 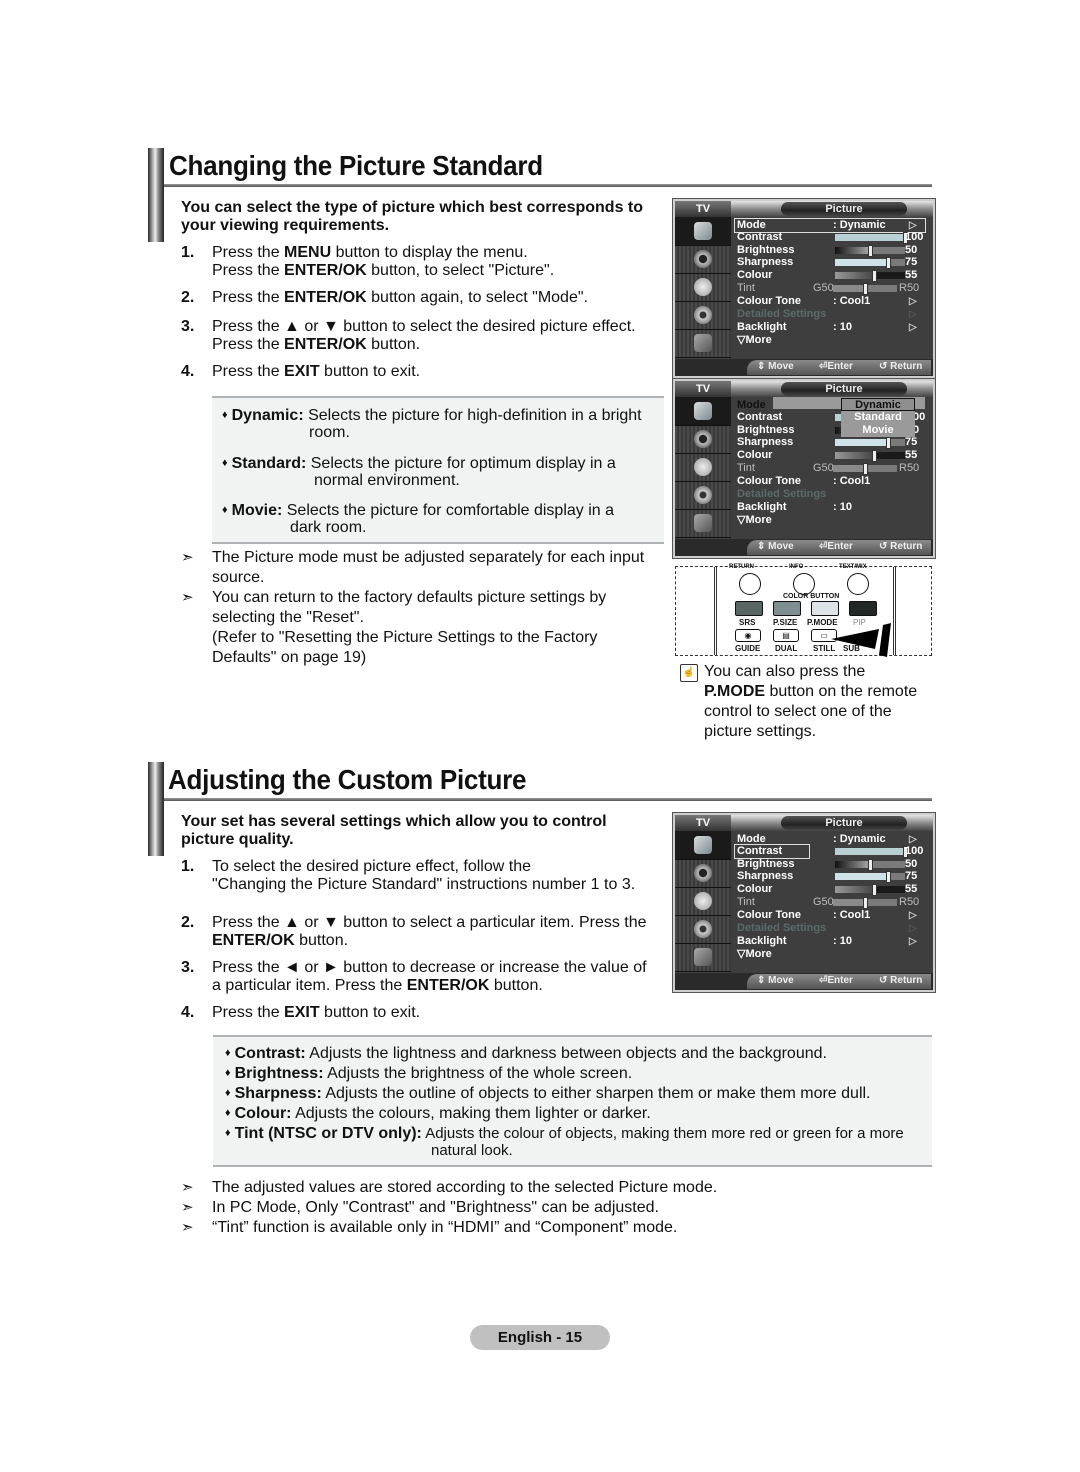 I want to click on remote-label: INFO, so click(x=796, y=567).